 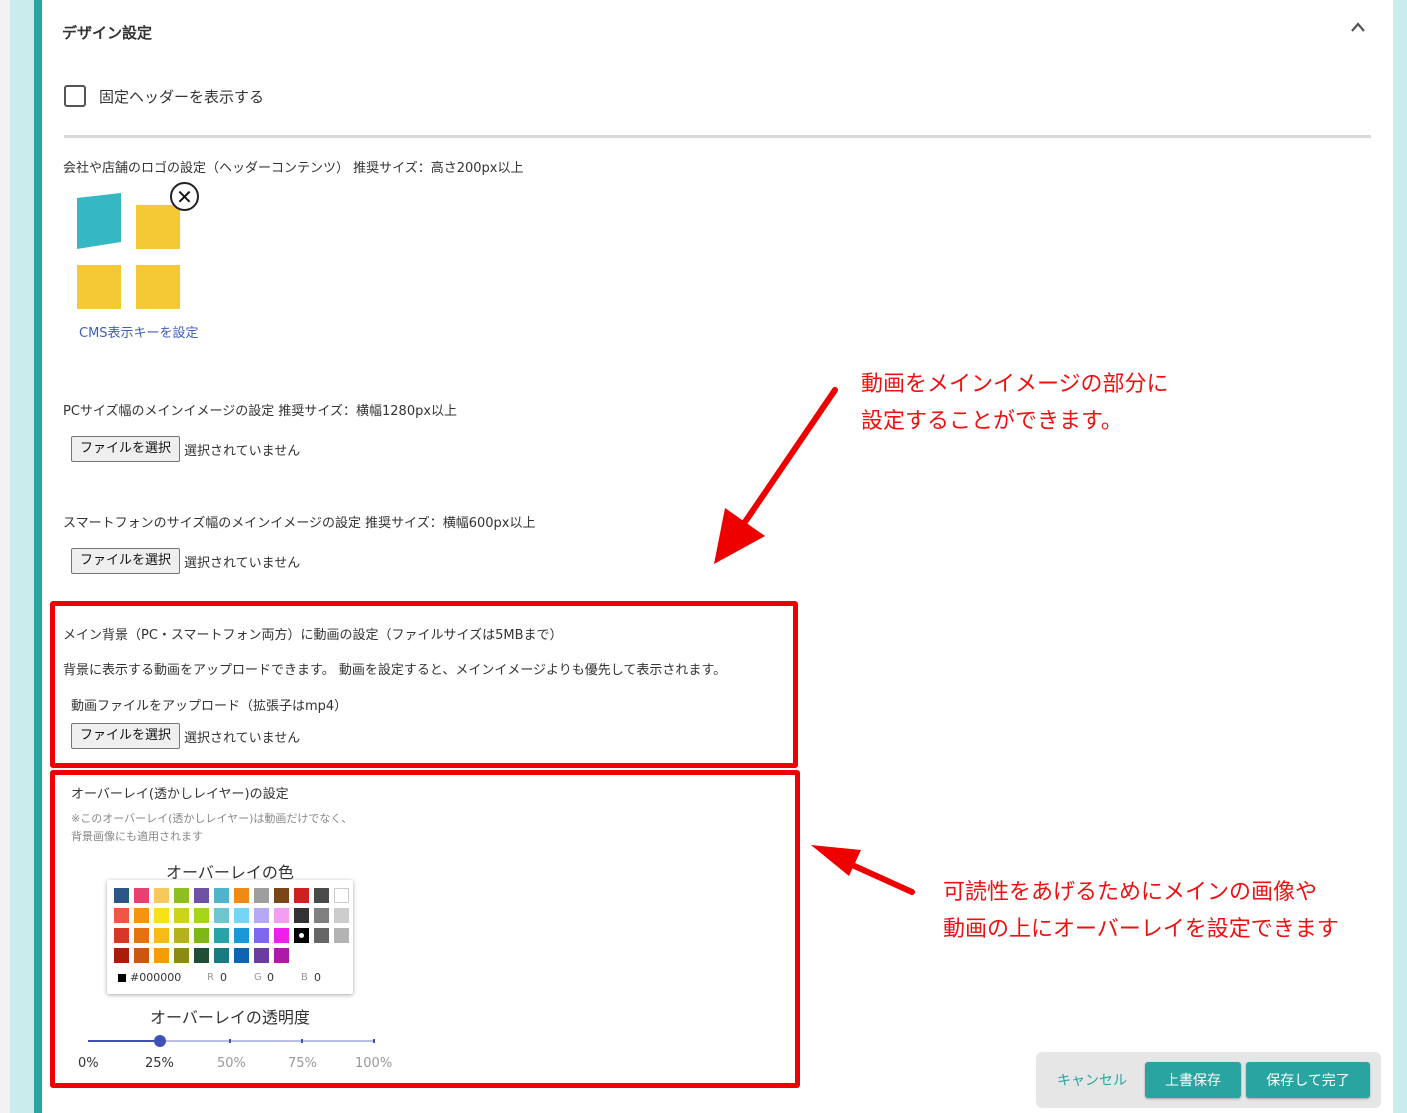 I want to click on cms-display-key-link: CMS表示キーを設定, so click(x=139, y=331).